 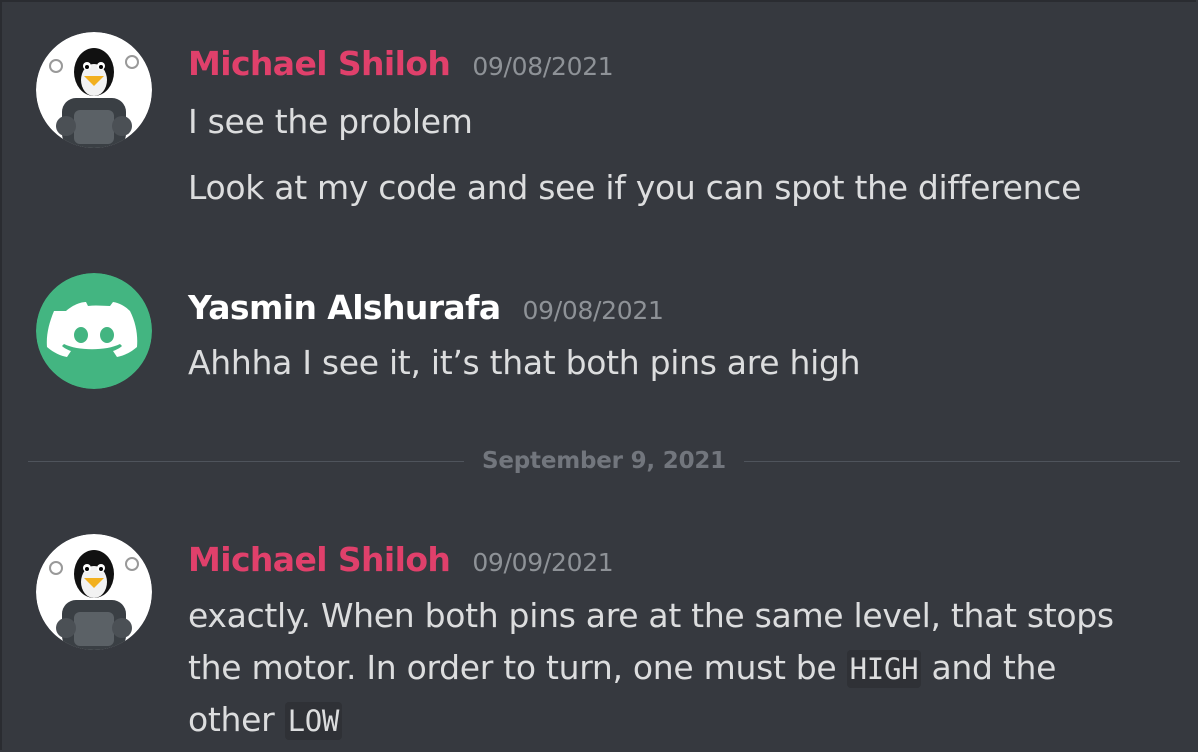 I want to click on message-header: Yasmin Alshurafa 09/08/2021, so click(x=426, y=307).